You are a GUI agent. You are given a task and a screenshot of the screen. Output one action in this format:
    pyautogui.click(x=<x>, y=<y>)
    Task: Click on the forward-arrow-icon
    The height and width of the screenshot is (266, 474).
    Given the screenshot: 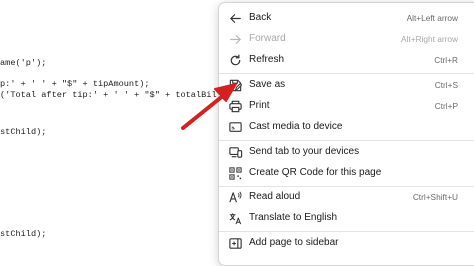 What is the action you would take?
    pyautogui.click(x=235, y=39)
    